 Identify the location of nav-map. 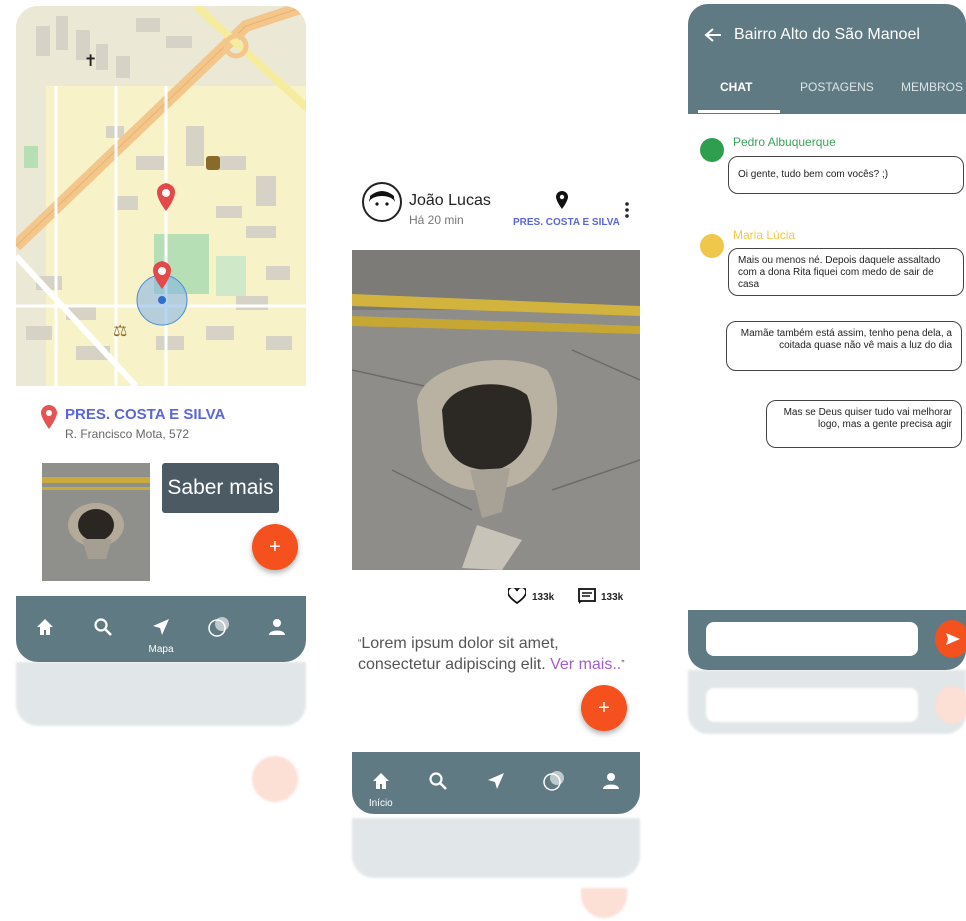
(496, 783).